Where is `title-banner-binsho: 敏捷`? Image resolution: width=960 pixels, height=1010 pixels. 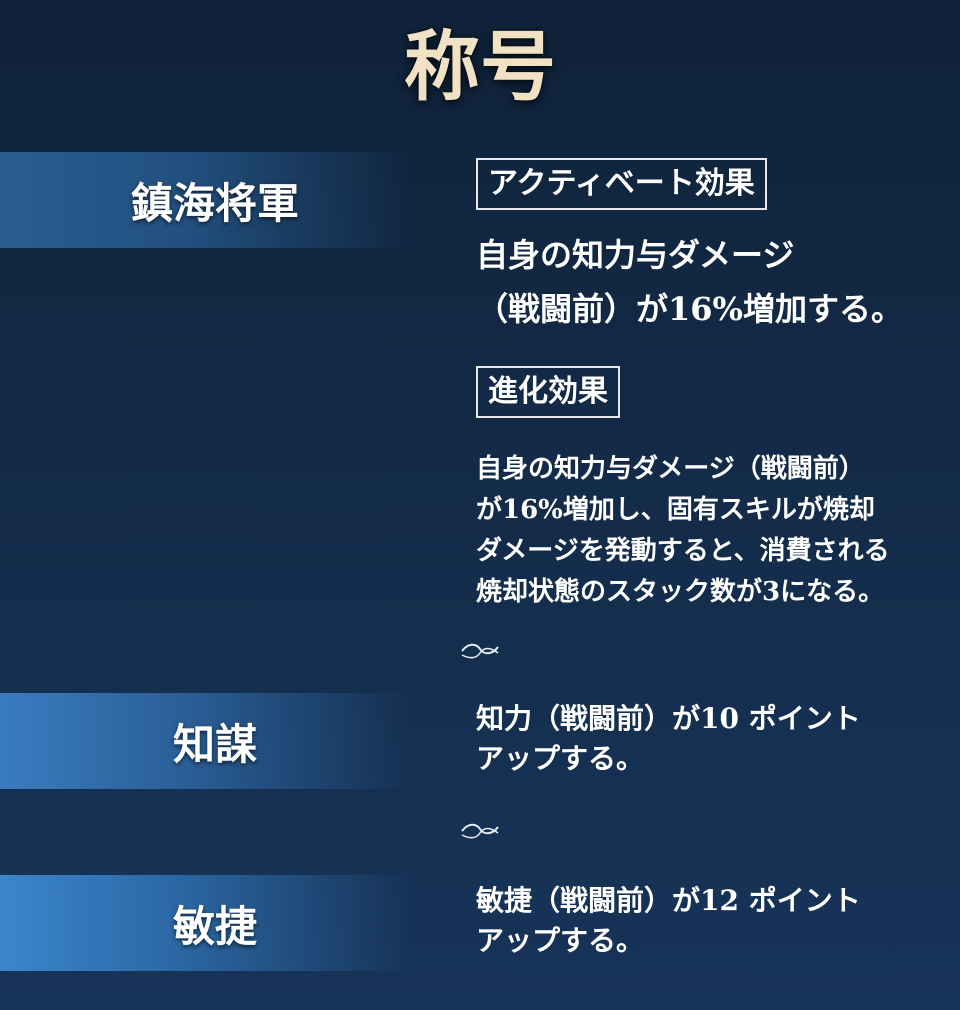 title-banner-binsho: 敏捷 is located at coordinates (205, 923).